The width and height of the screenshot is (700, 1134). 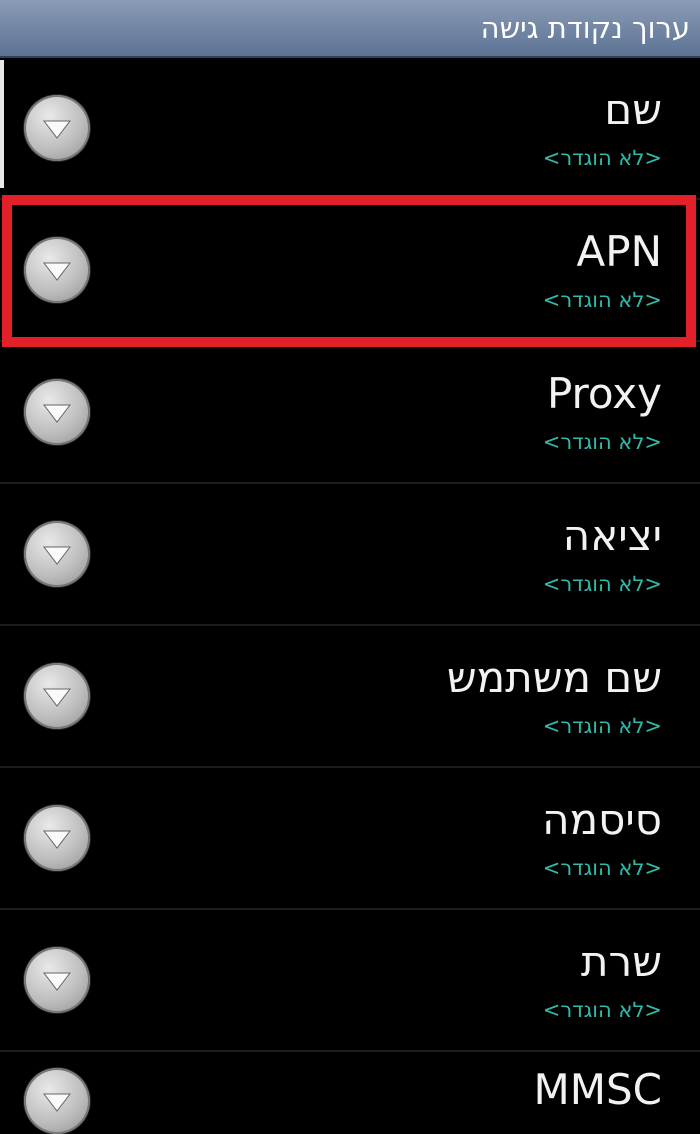 I want to click on list-item-label: MMSC, so click(x=597, y=1089).